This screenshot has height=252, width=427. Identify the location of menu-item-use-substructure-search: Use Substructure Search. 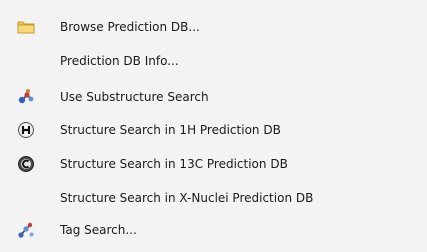
(213, 97).